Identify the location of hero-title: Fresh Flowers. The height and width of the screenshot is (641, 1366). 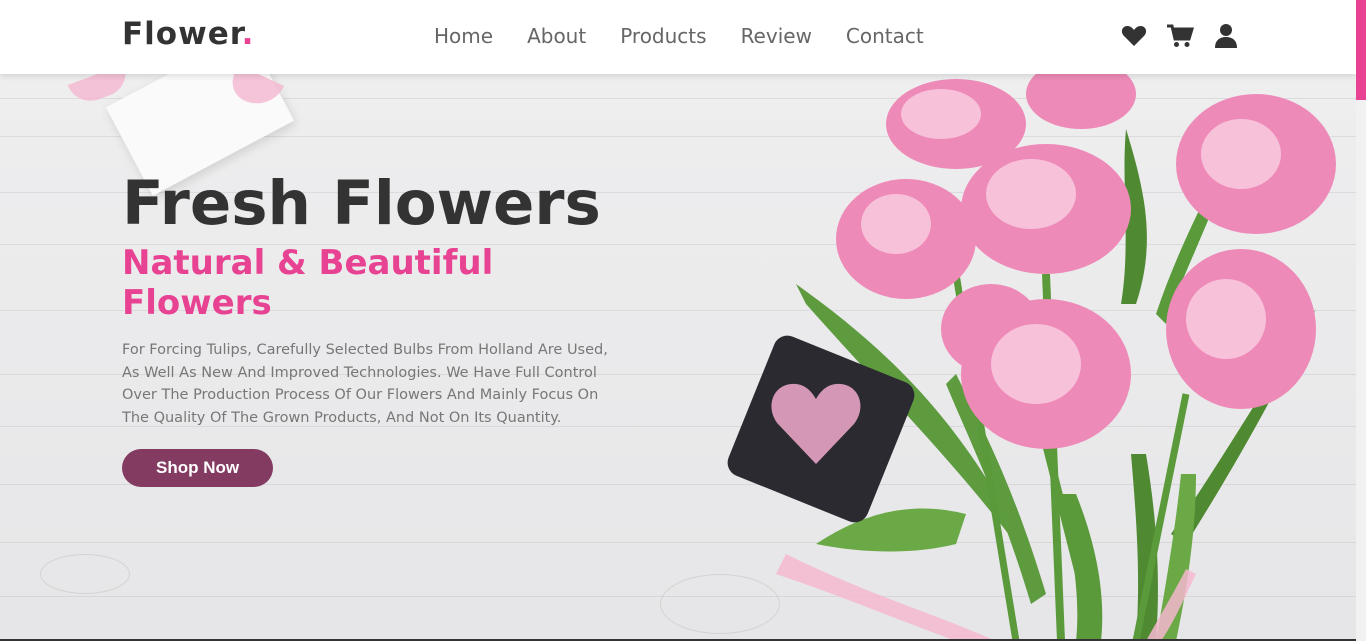
(361, 203).